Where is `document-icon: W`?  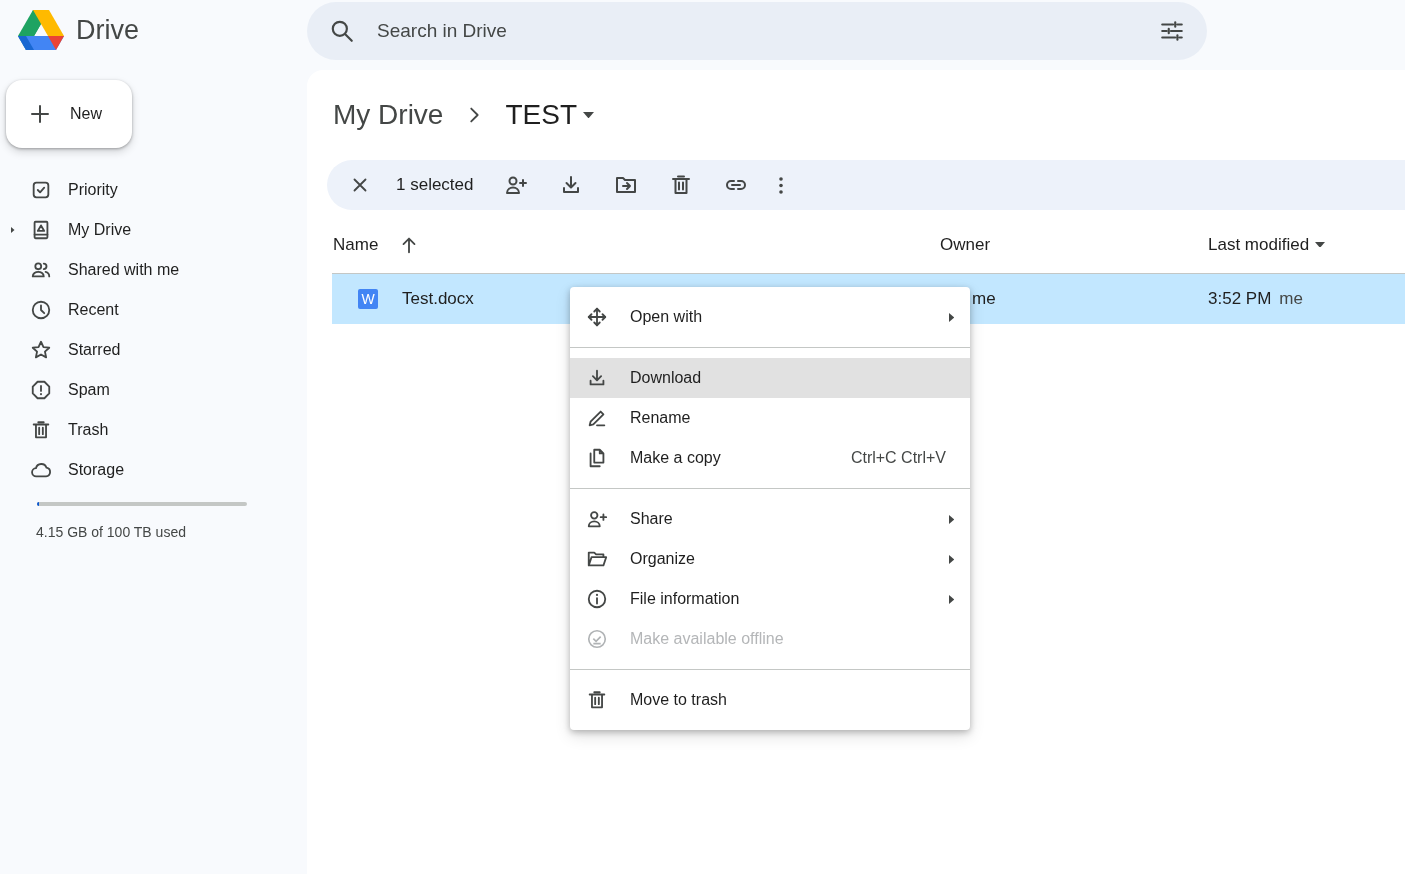 document-icon: W is located at coordinates (368, 299).